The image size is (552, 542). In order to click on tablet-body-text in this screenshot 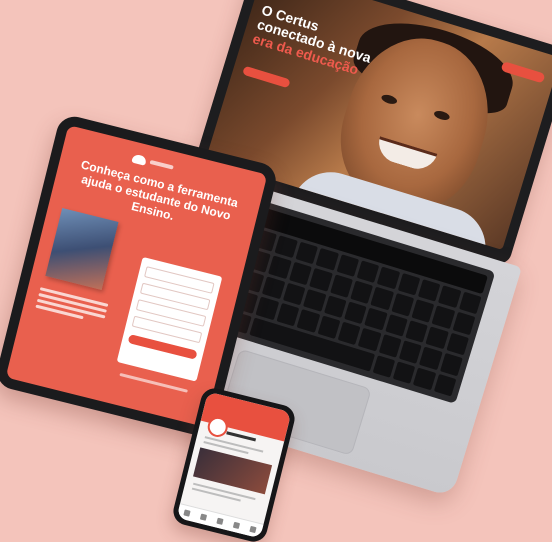, I will do `click(72, 305)`.